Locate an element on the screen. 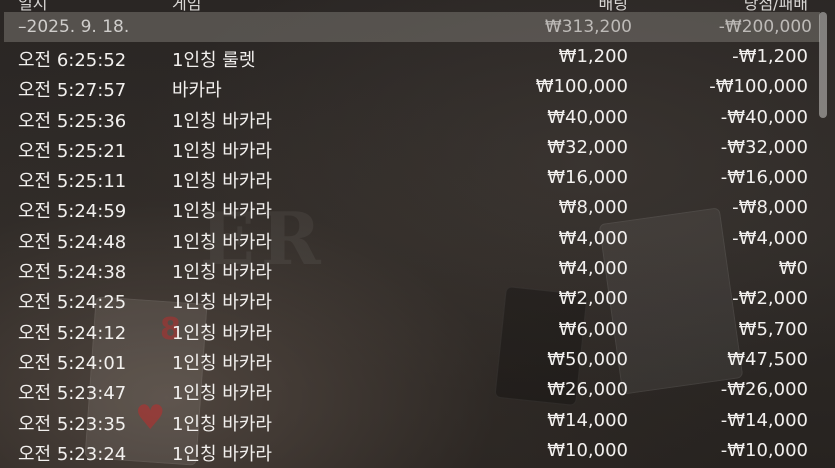 Image resolution: width=835 pixels, height=468 pixels. history-row: 오전 5:23:35 1인칭 바카라 ₩14,000 -₩14,000 is located at coordinates (410, 421).